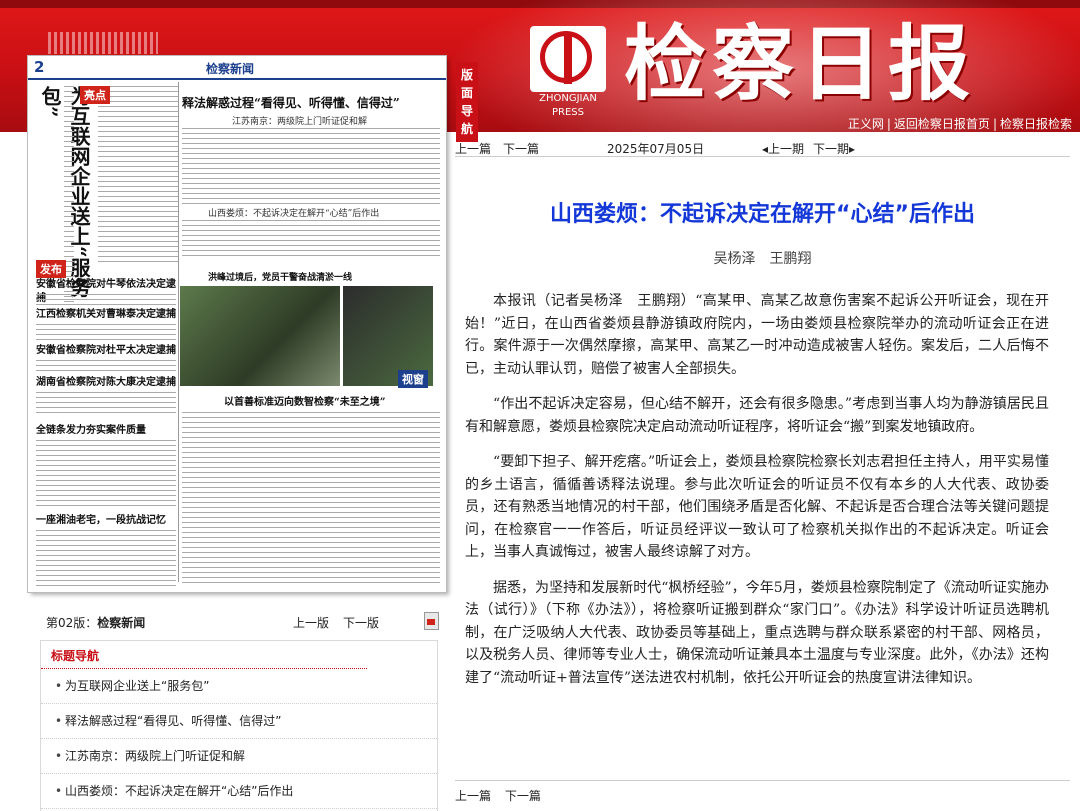 This screenshot has width=1080, height=811. What do you see at coordinates (106, 315) in the screenshot?
I see `paper-item: 江西检察机关对曹琳泰决定逮捕` at bounding box center [106, 315].